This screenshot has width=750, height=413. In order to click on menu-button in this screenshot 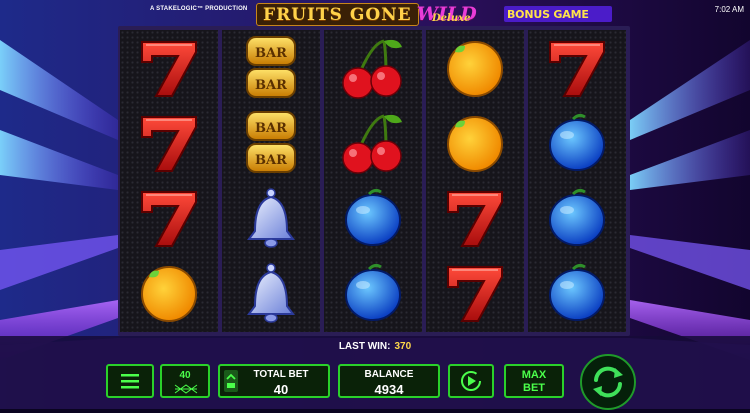, I will do `click(130, 381)`.